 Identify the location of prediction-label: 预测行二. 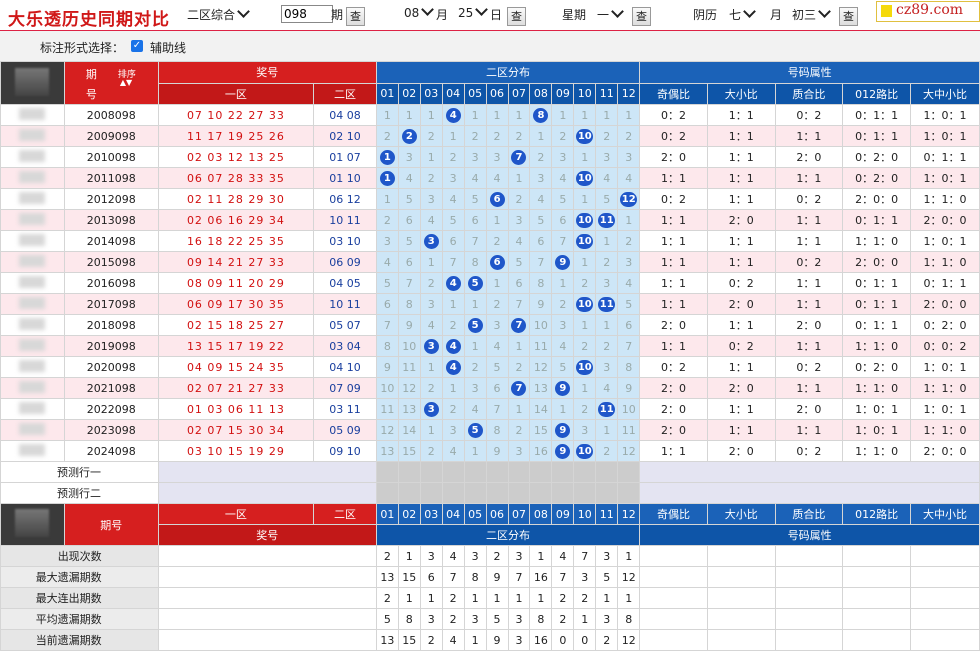
(79, 493).